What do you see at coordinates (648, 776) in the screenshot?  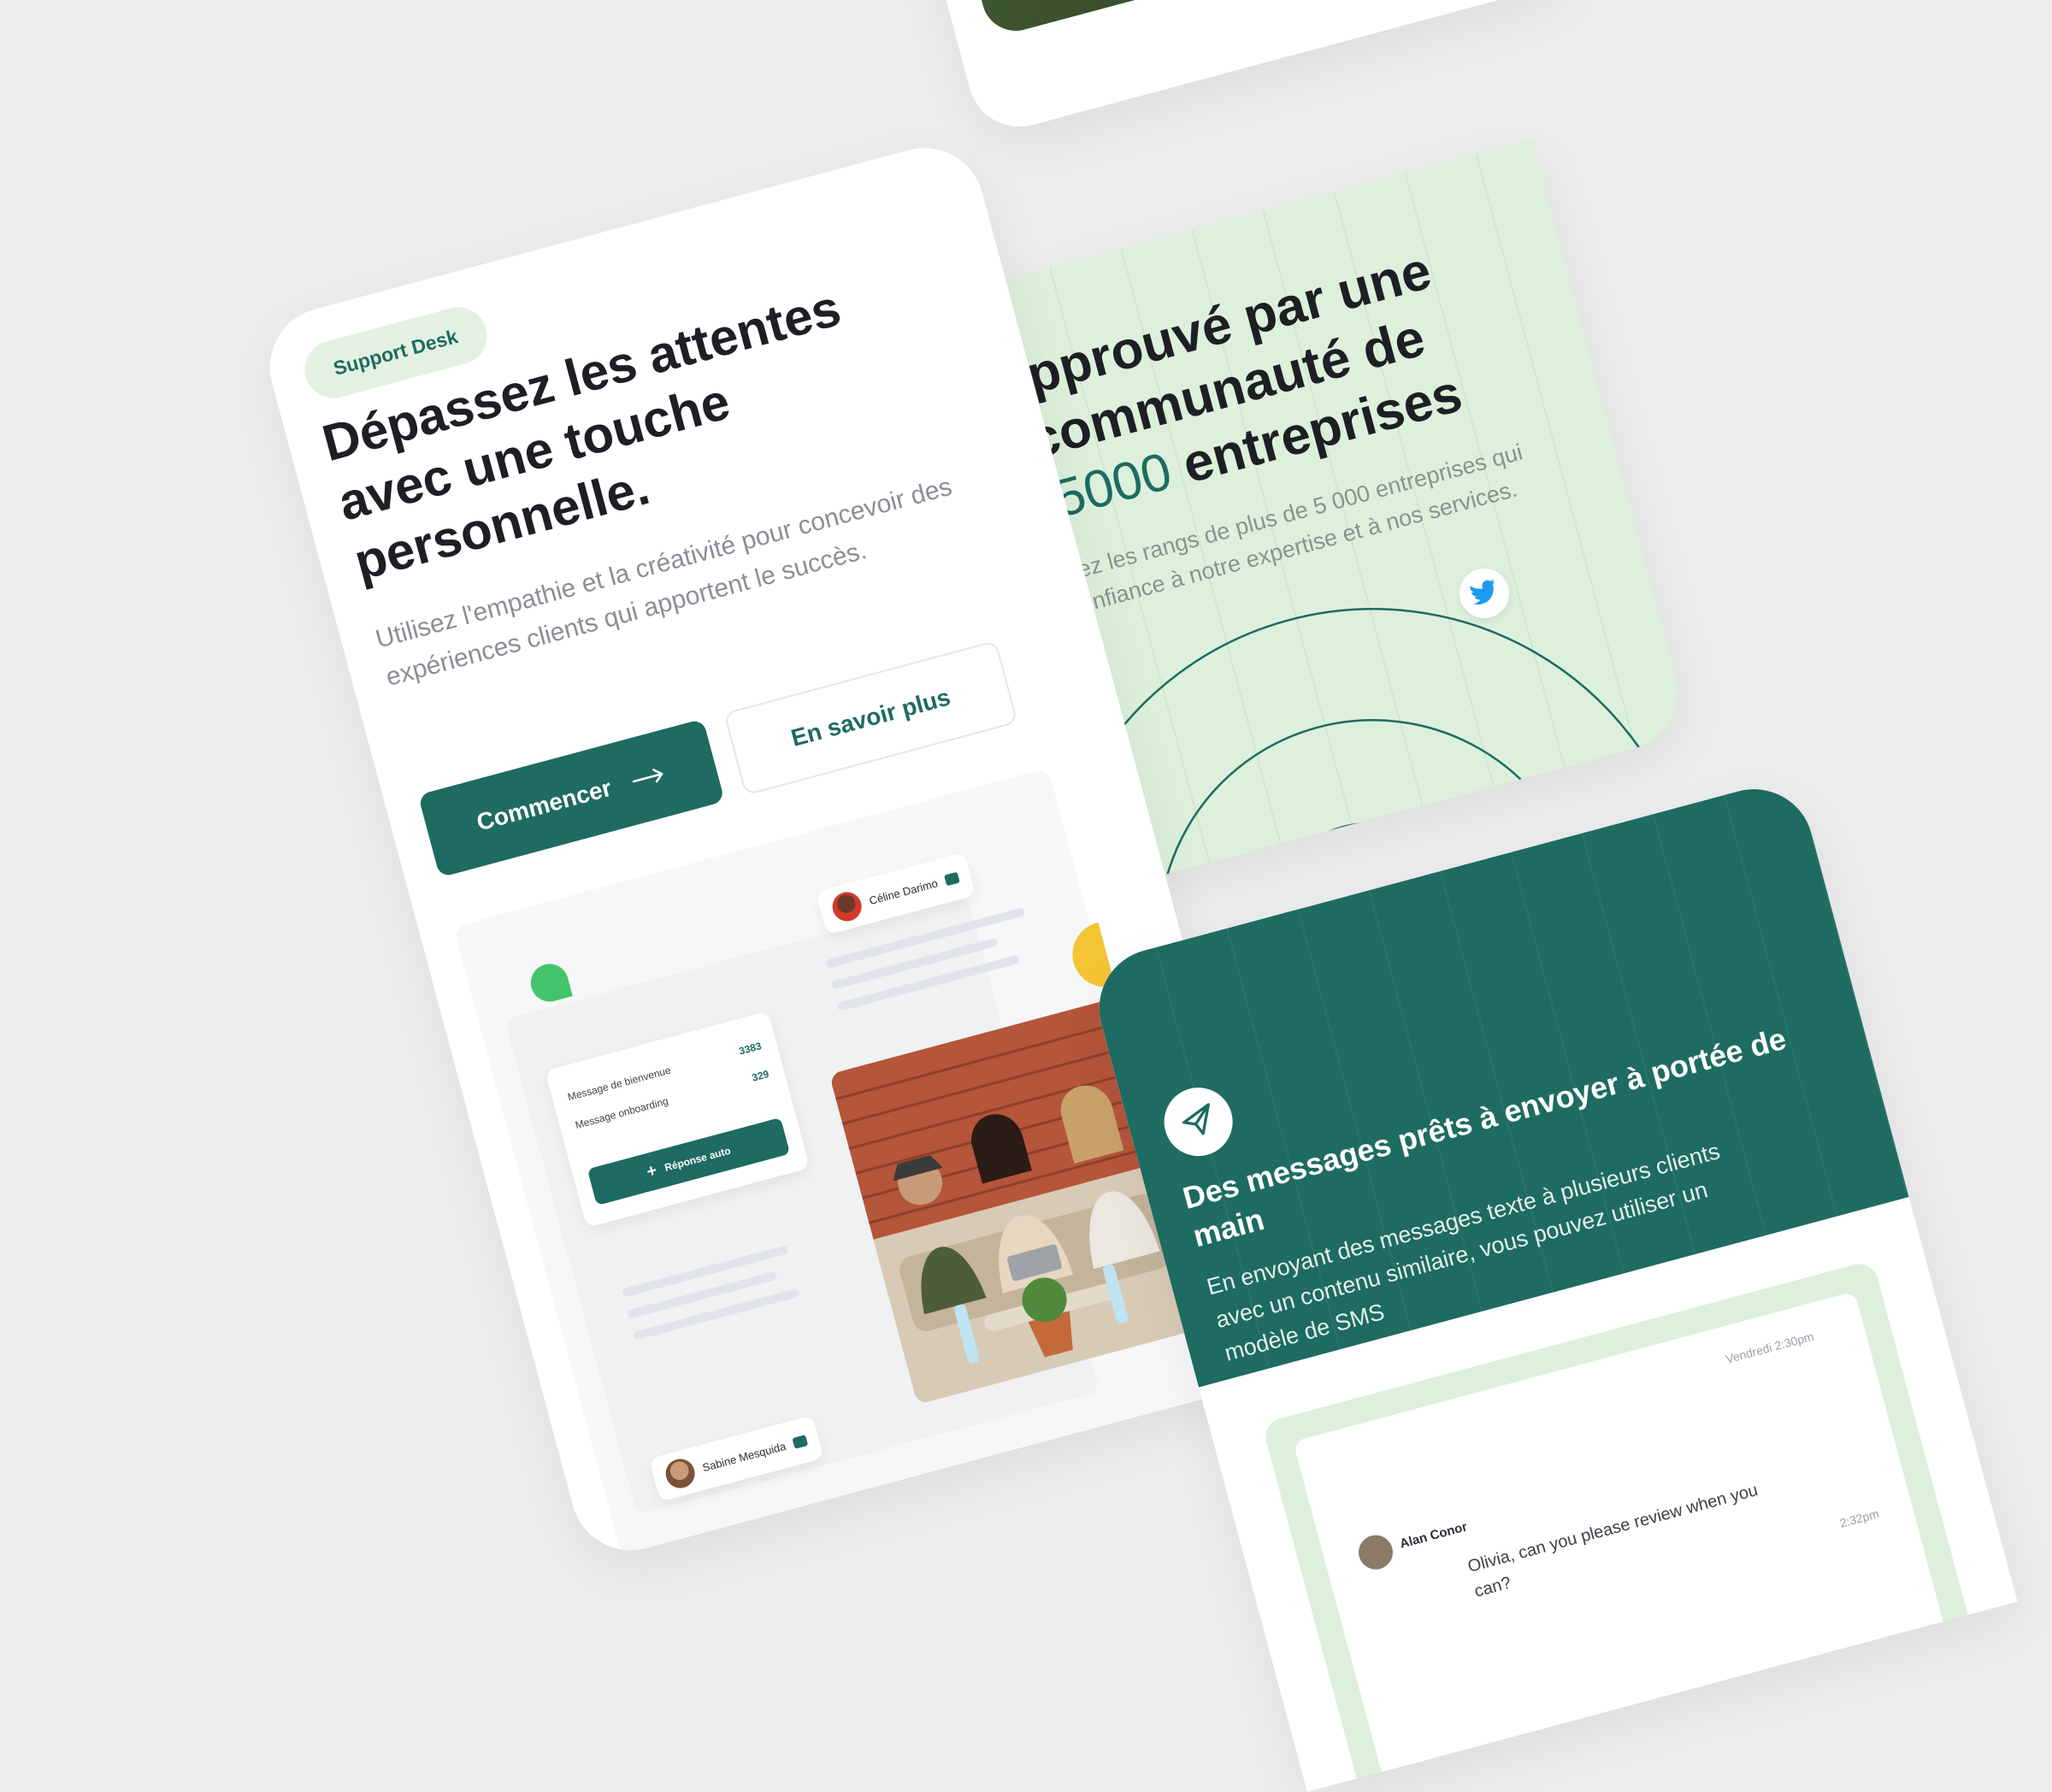 I see `arrow-right-icon` at bounding box center [648, 776].